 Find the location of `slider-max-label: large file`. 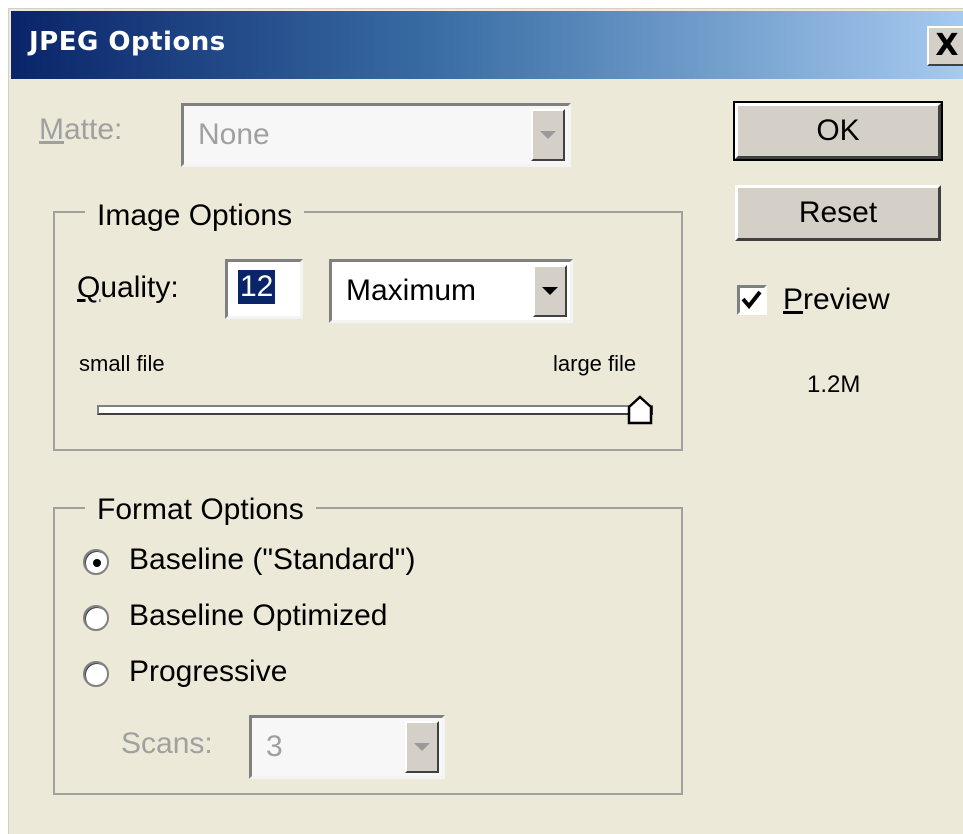

slider-max-label: large file is located at coordinates (595, 363).